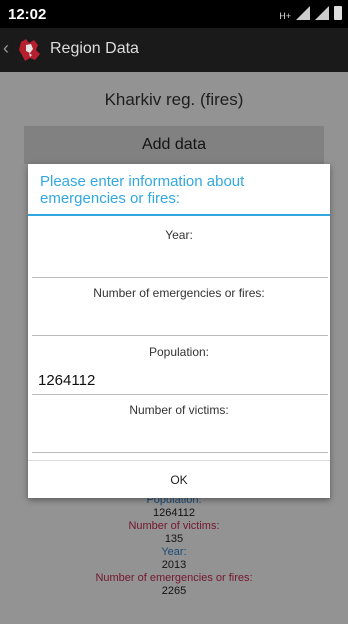 The width and height of the screenshot is (348, 624). What do you see at coordinates (179, 215) in the screenshot?
I see `dialog-divider` at bounding box center [179, 215].